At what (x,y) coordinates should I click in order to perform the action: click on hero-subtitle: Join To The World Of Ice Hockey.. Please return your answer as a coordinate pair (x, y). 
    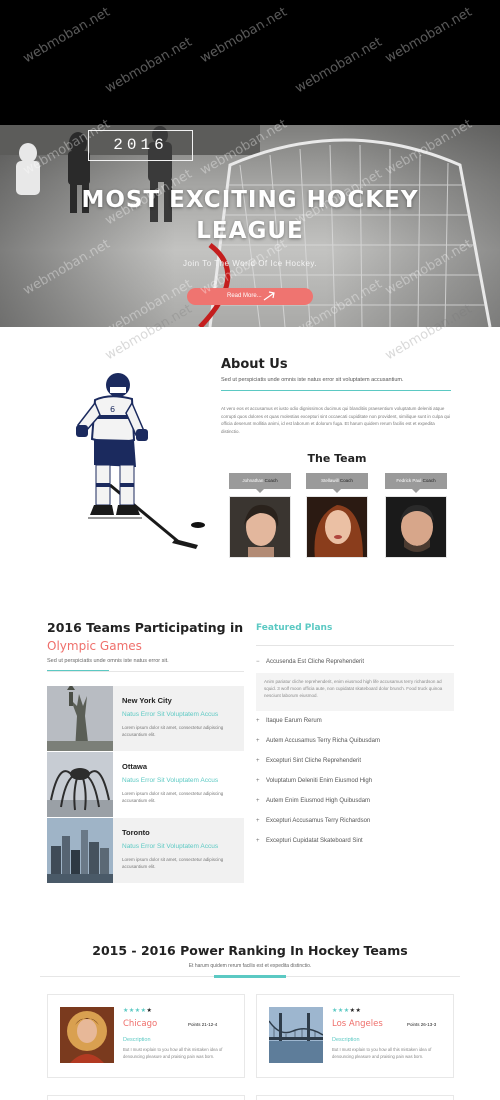
    Looking at the image, I should click on (250, 263).